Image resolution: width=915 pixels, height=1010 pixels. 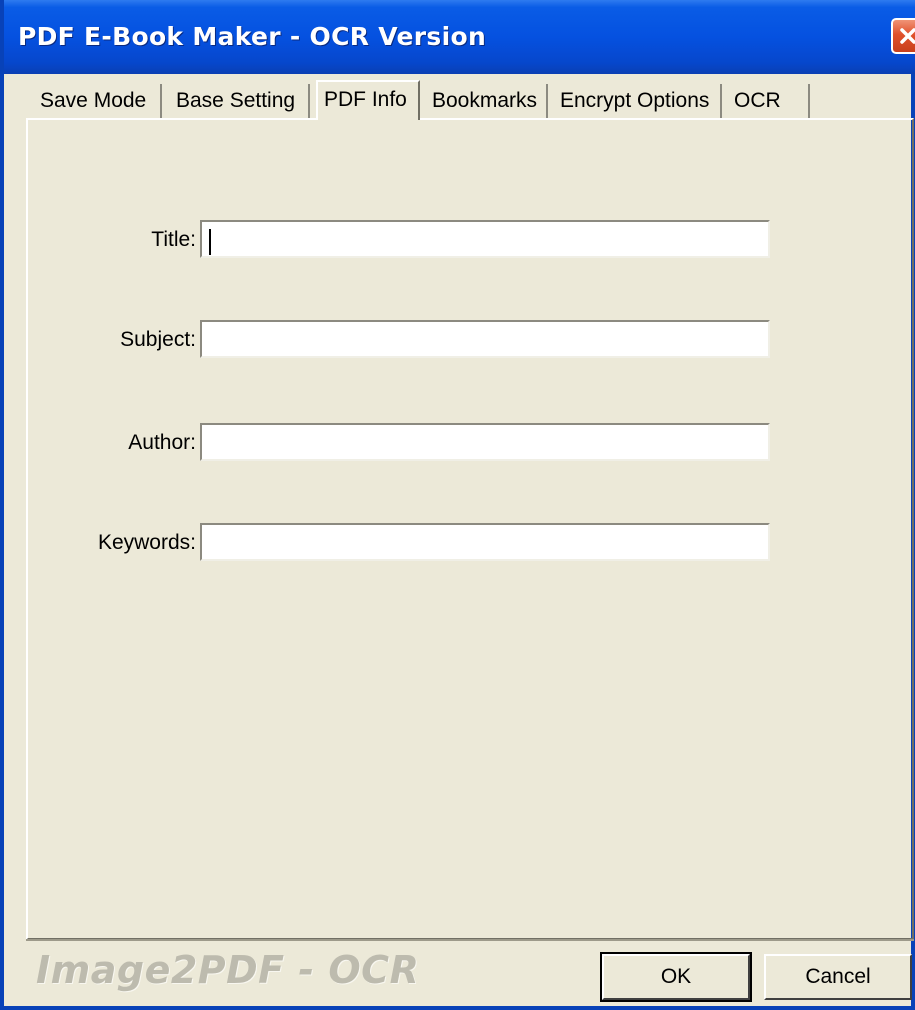 I want to click on tab-encrypt-options: Encrypt Options, so click(x=638, y=101).